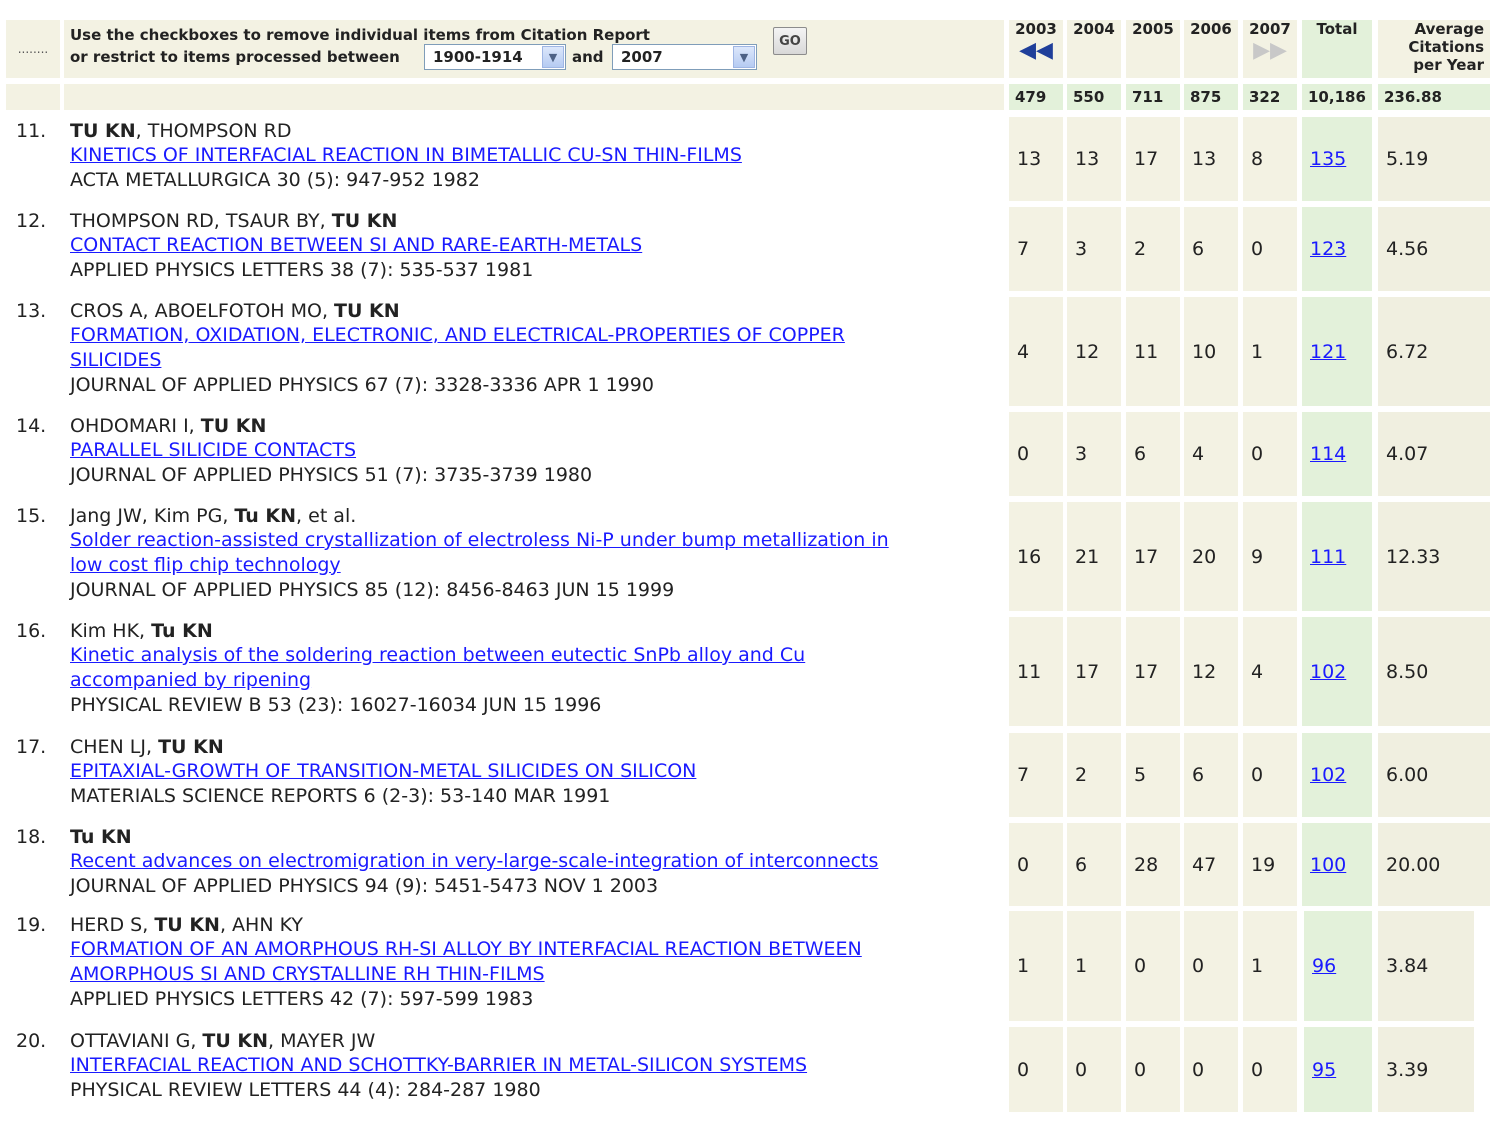 This screenshot has width=1500, height=1125. What do you see at coordinates (1211, 351) in the screenshot?
I see `year-count-2006: 10` at bounding box center [1211, 351].